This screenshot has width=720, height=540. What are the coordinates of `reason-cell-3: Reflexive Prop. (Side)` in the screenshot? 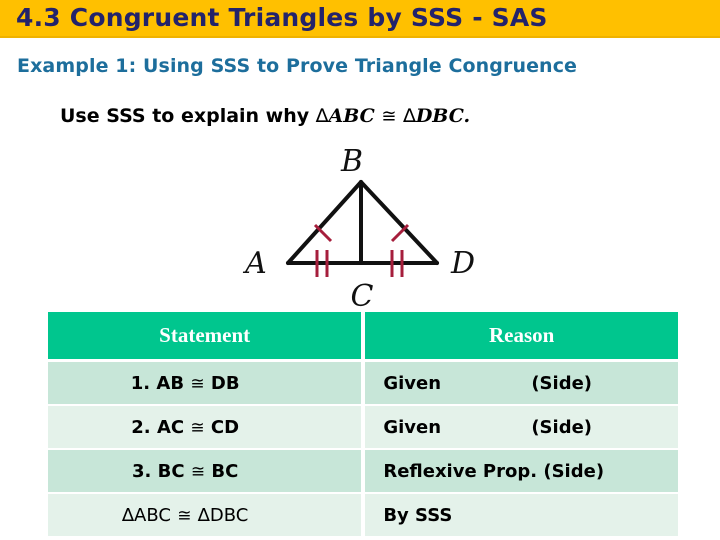 It's located at (521, 472).